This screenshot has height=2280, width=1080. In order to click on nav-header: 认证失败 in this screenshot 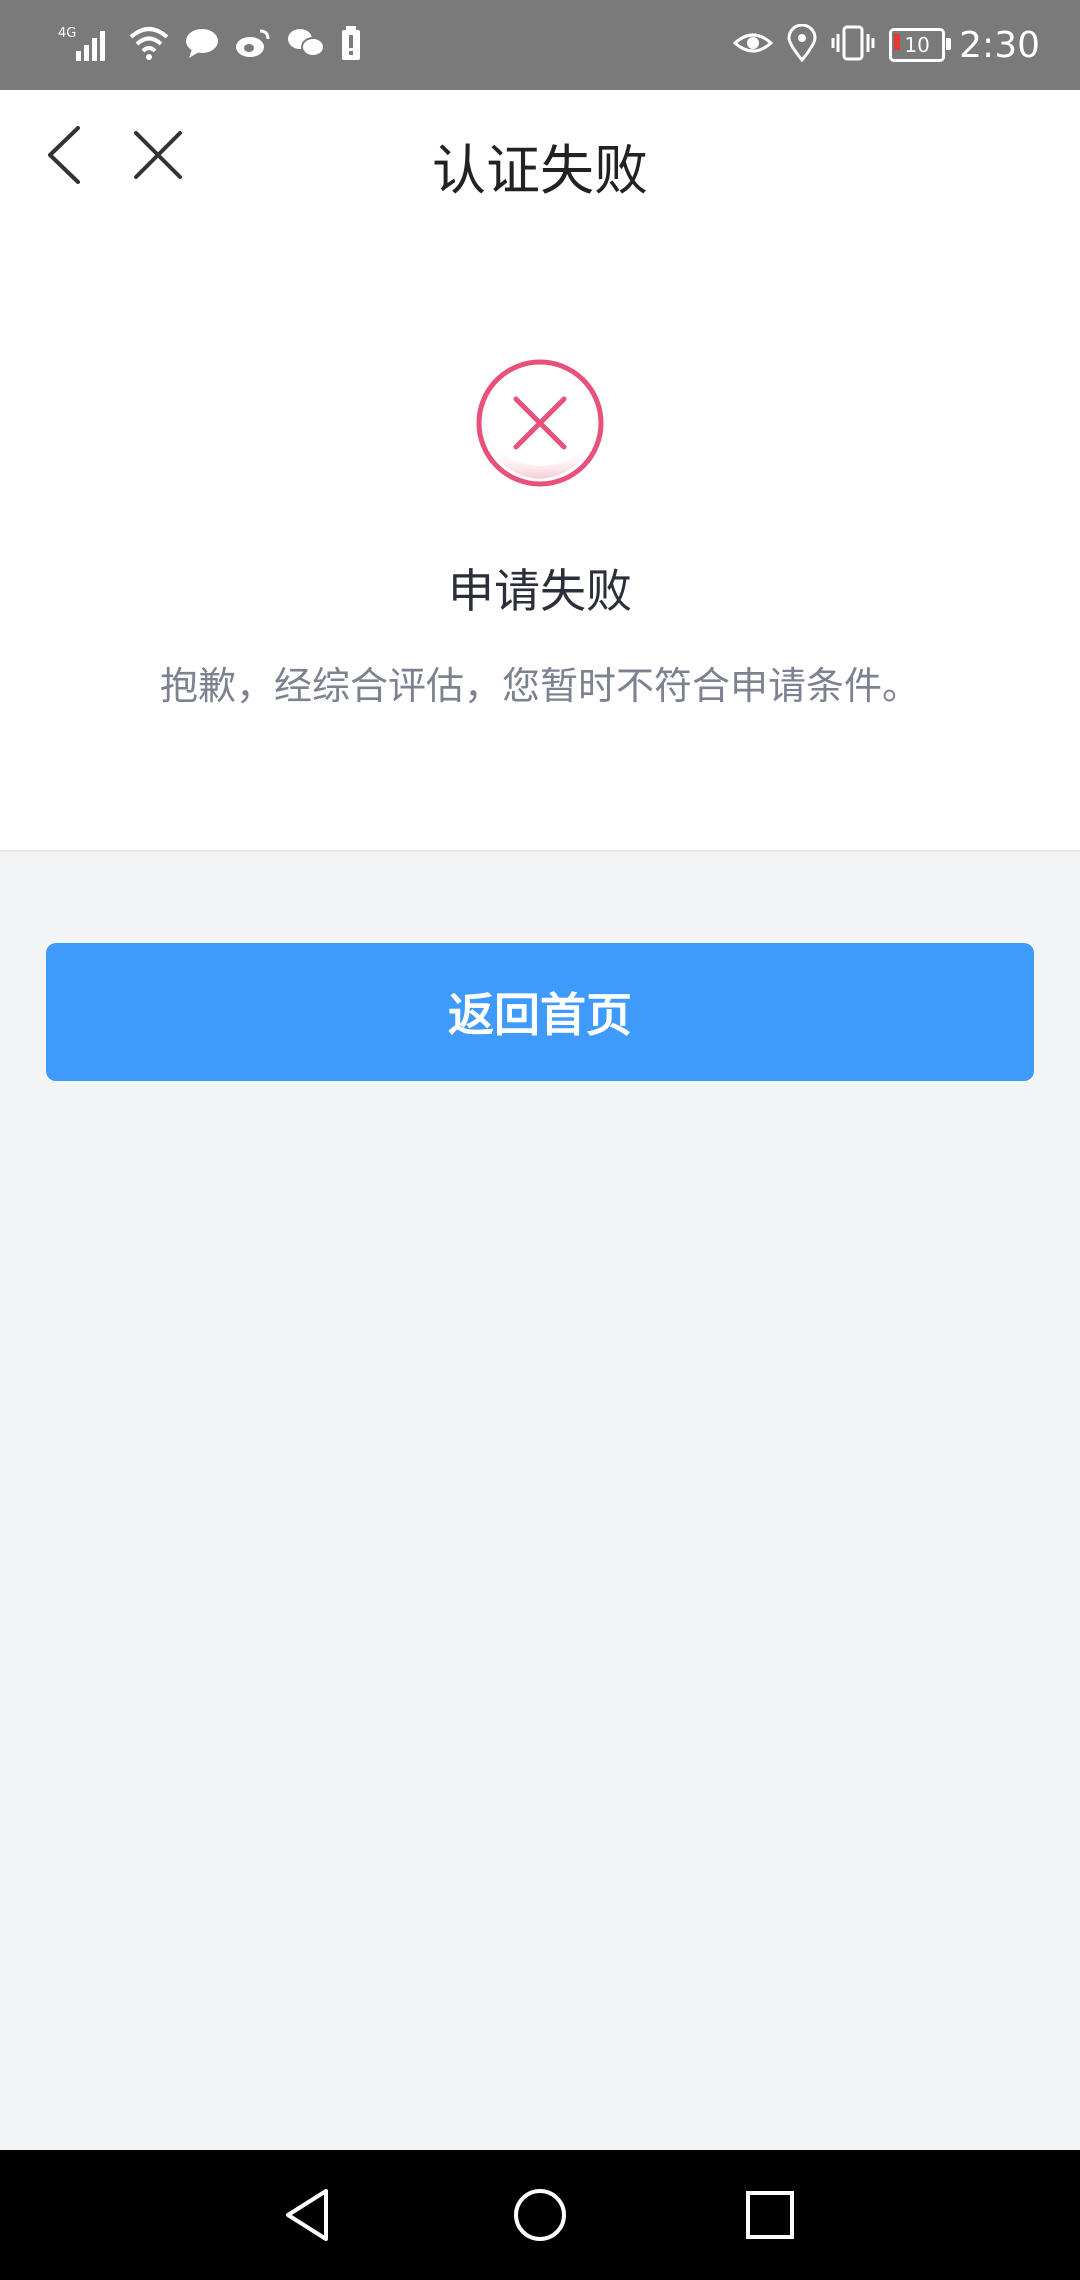, I will do `click(540, 157)`.